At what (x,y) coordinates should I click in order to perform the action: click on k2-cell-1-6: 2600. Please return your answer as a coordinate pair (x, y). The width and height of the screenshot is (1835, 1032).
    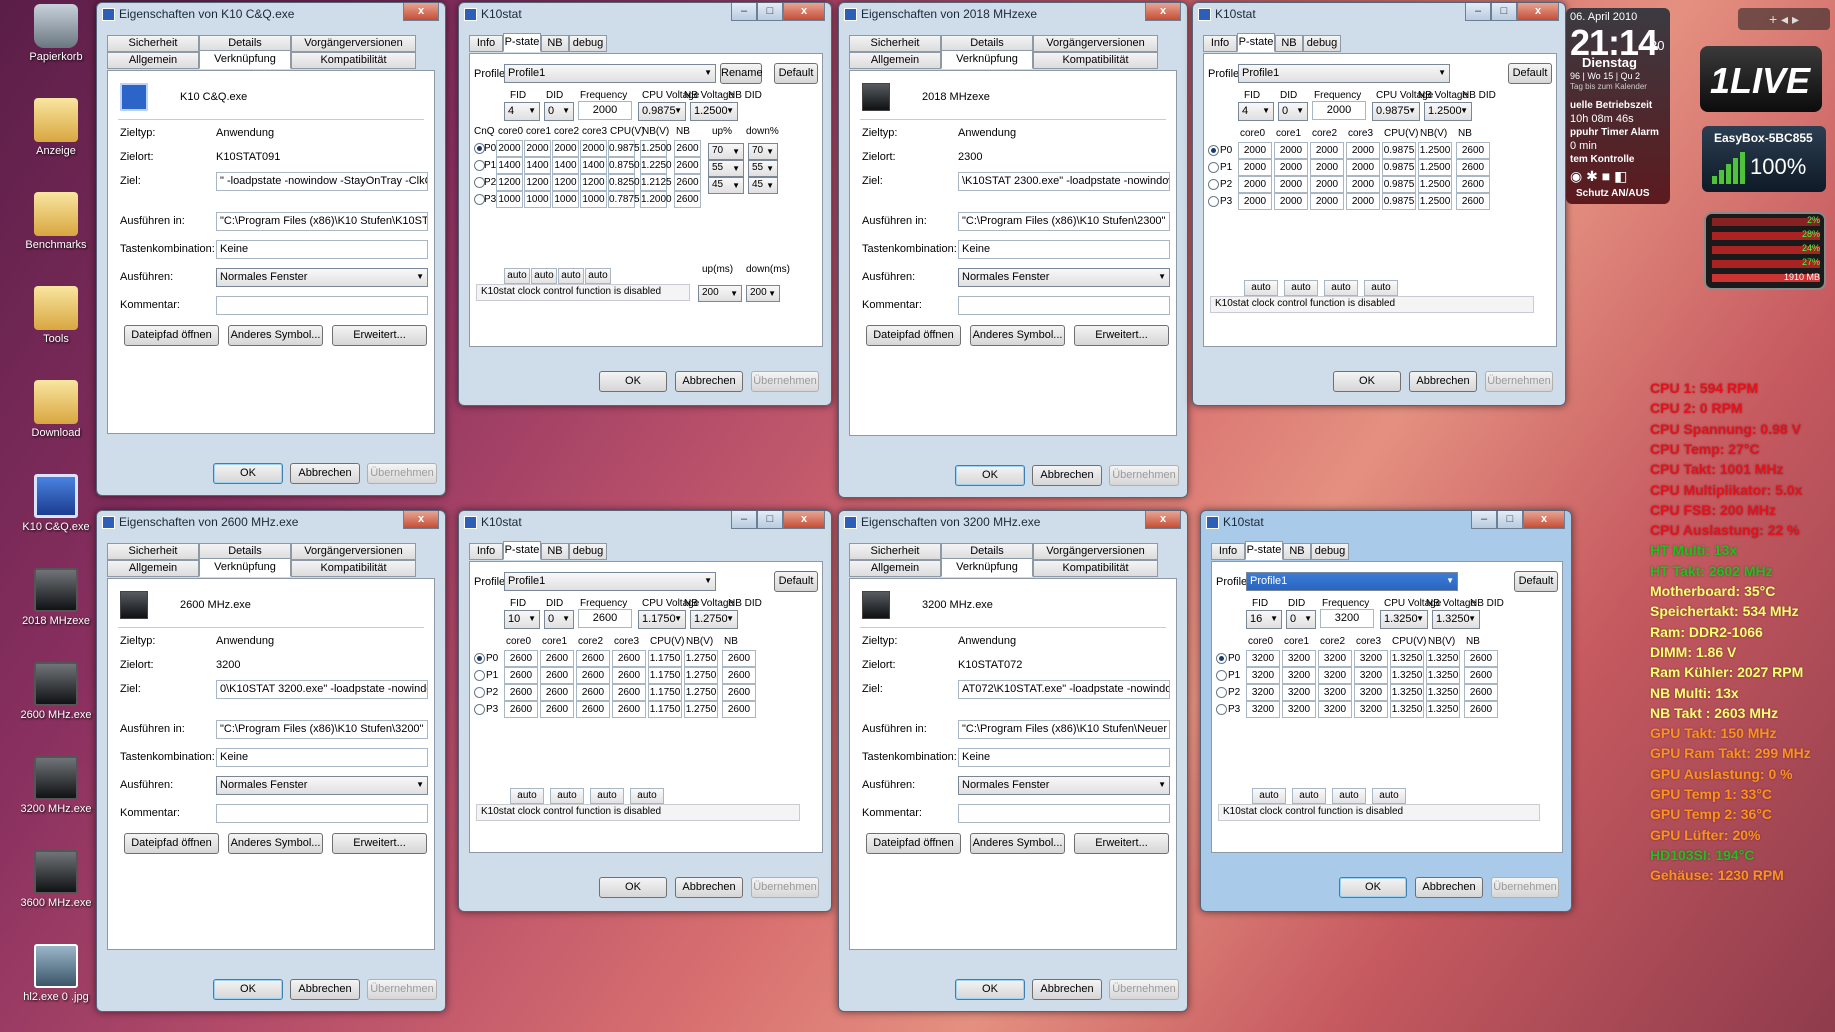
    Looking at the image, I should click on (1473, 167).